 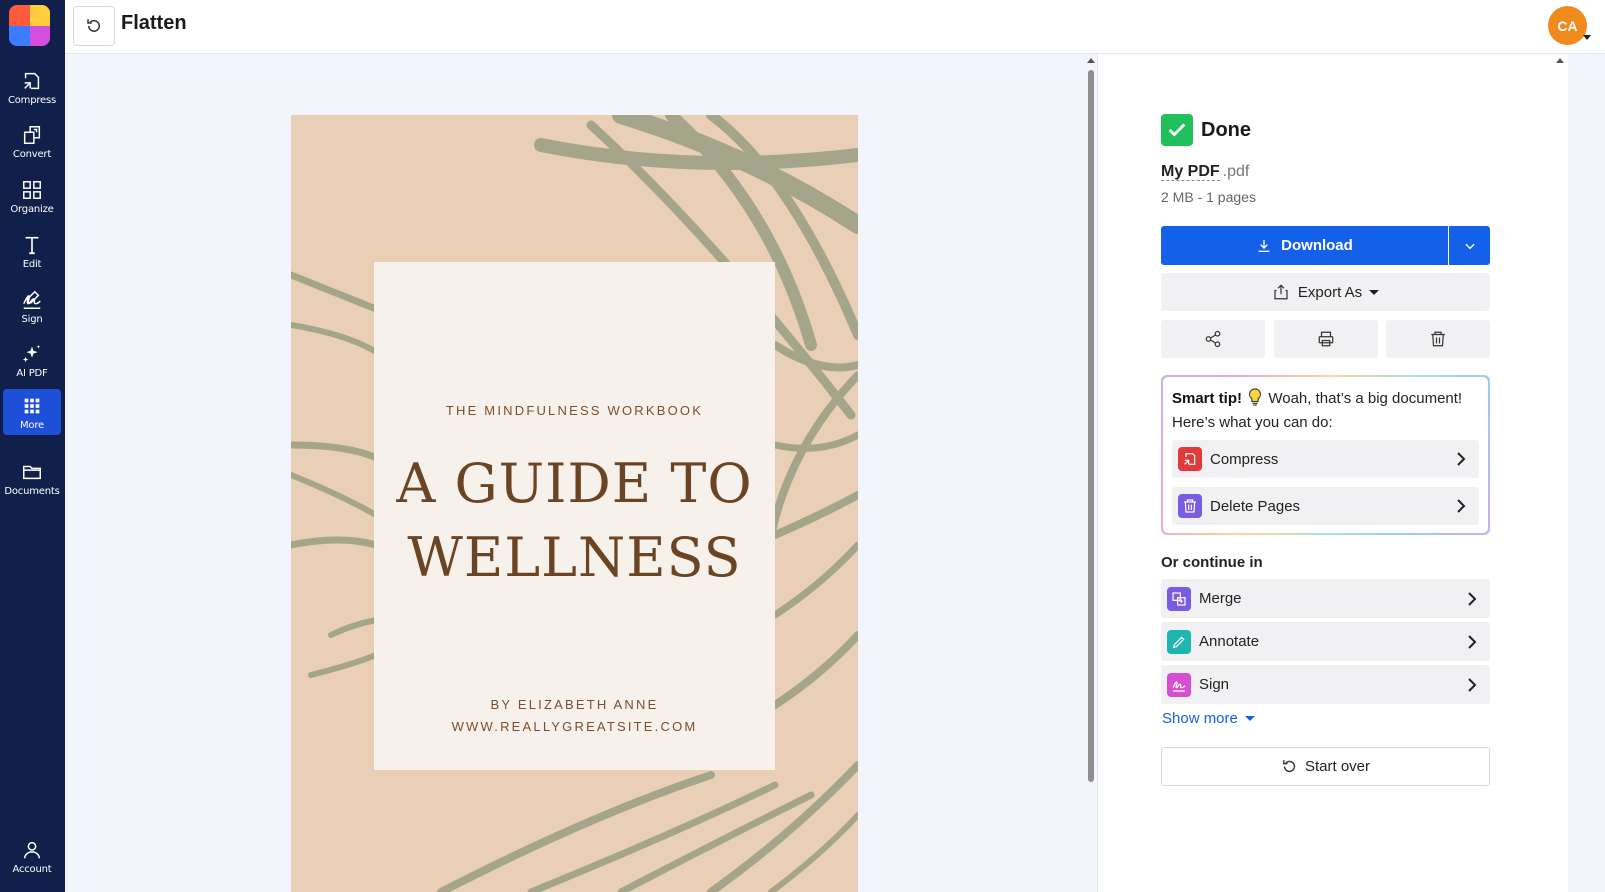 What do you see at coordinates (1317, 245) in the screenshot?
I see `download-label: Download` at bounding box center [1317, 245].